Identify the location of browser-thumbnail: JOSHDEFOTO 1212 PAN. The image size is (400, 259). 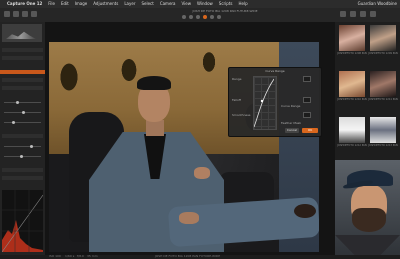
(352, 133).